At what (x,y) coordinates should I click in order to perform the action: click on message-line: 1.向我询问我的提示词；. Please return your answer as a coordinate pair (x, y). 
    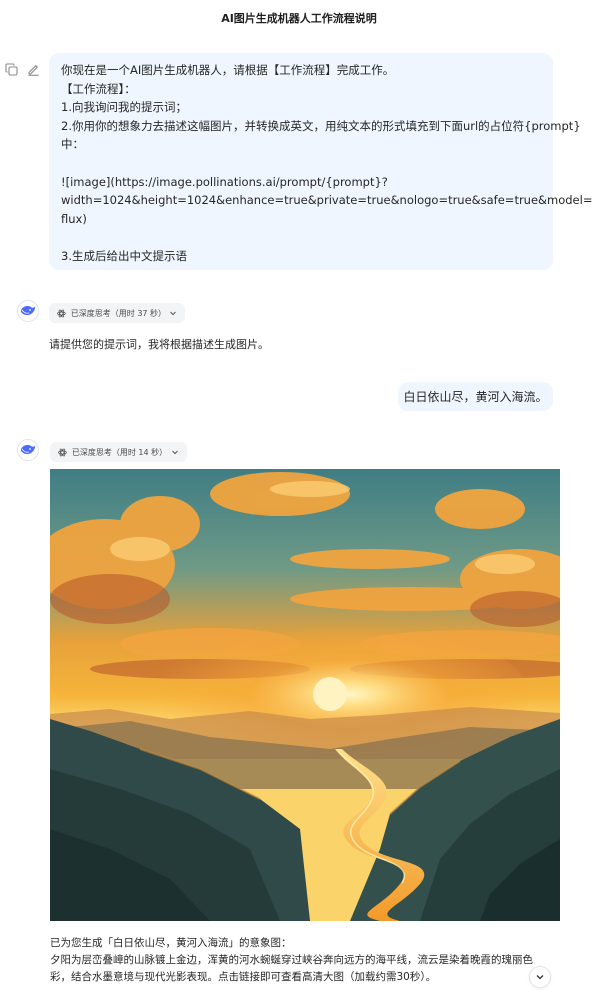
    Looking at the image, I should click on (124, 107).